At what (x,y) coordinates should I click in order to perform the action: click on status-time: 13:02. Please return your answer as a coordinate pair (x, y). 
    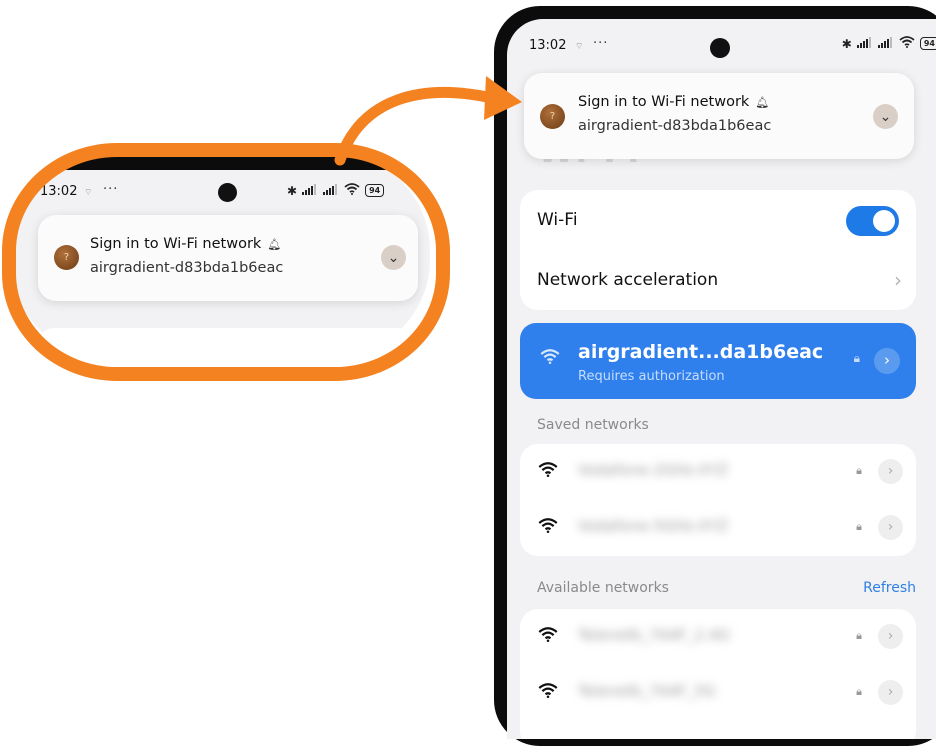
    Looking at the image, I should click on (548, 45).